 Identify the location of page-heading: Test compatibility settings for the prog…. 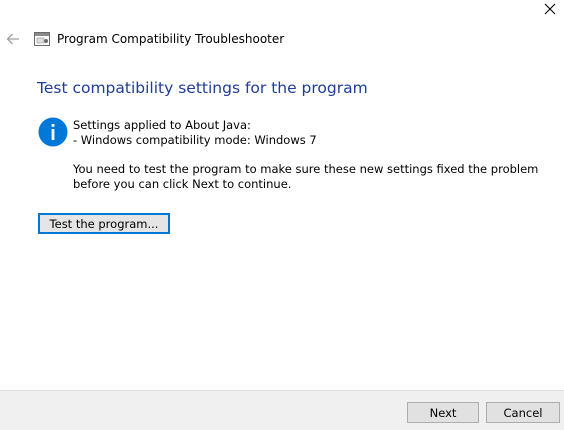
(202, 88).